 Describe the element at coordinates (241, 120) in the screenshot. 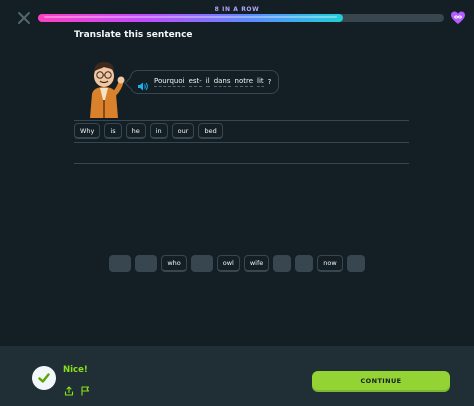

I see `answer-line-top` at that location.